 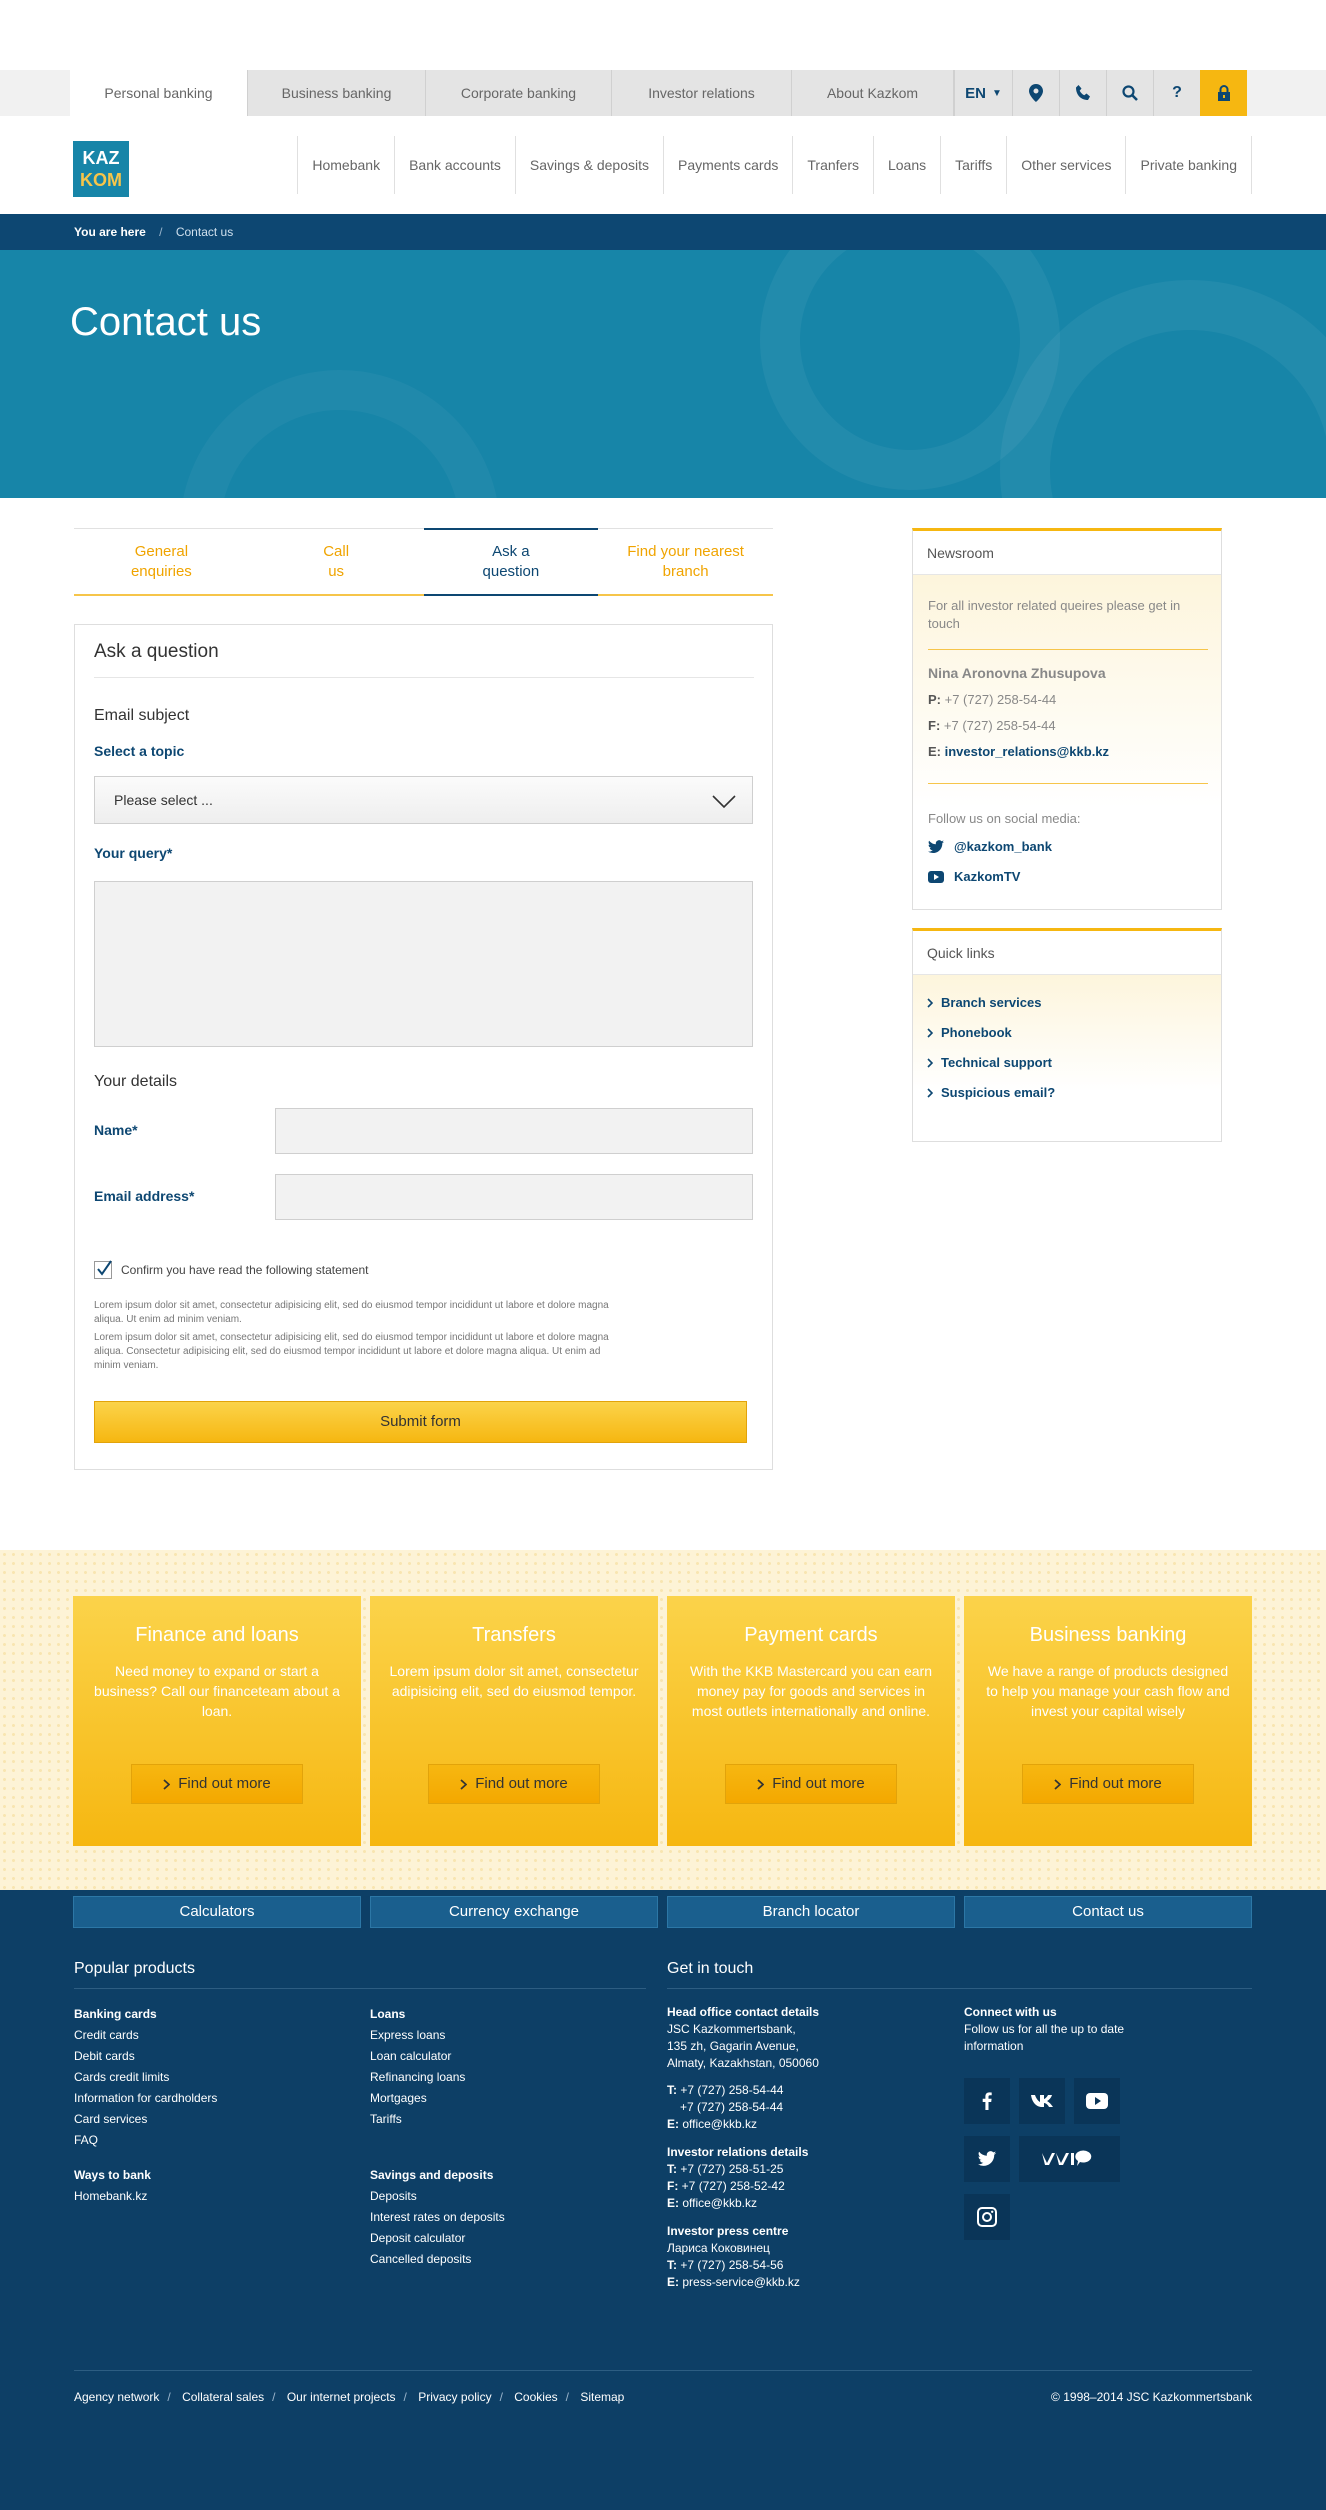 What do you see at coordinates (1223, 93) in the screenshot?
I see `lock-icon` at bounding box center [1223, 93].